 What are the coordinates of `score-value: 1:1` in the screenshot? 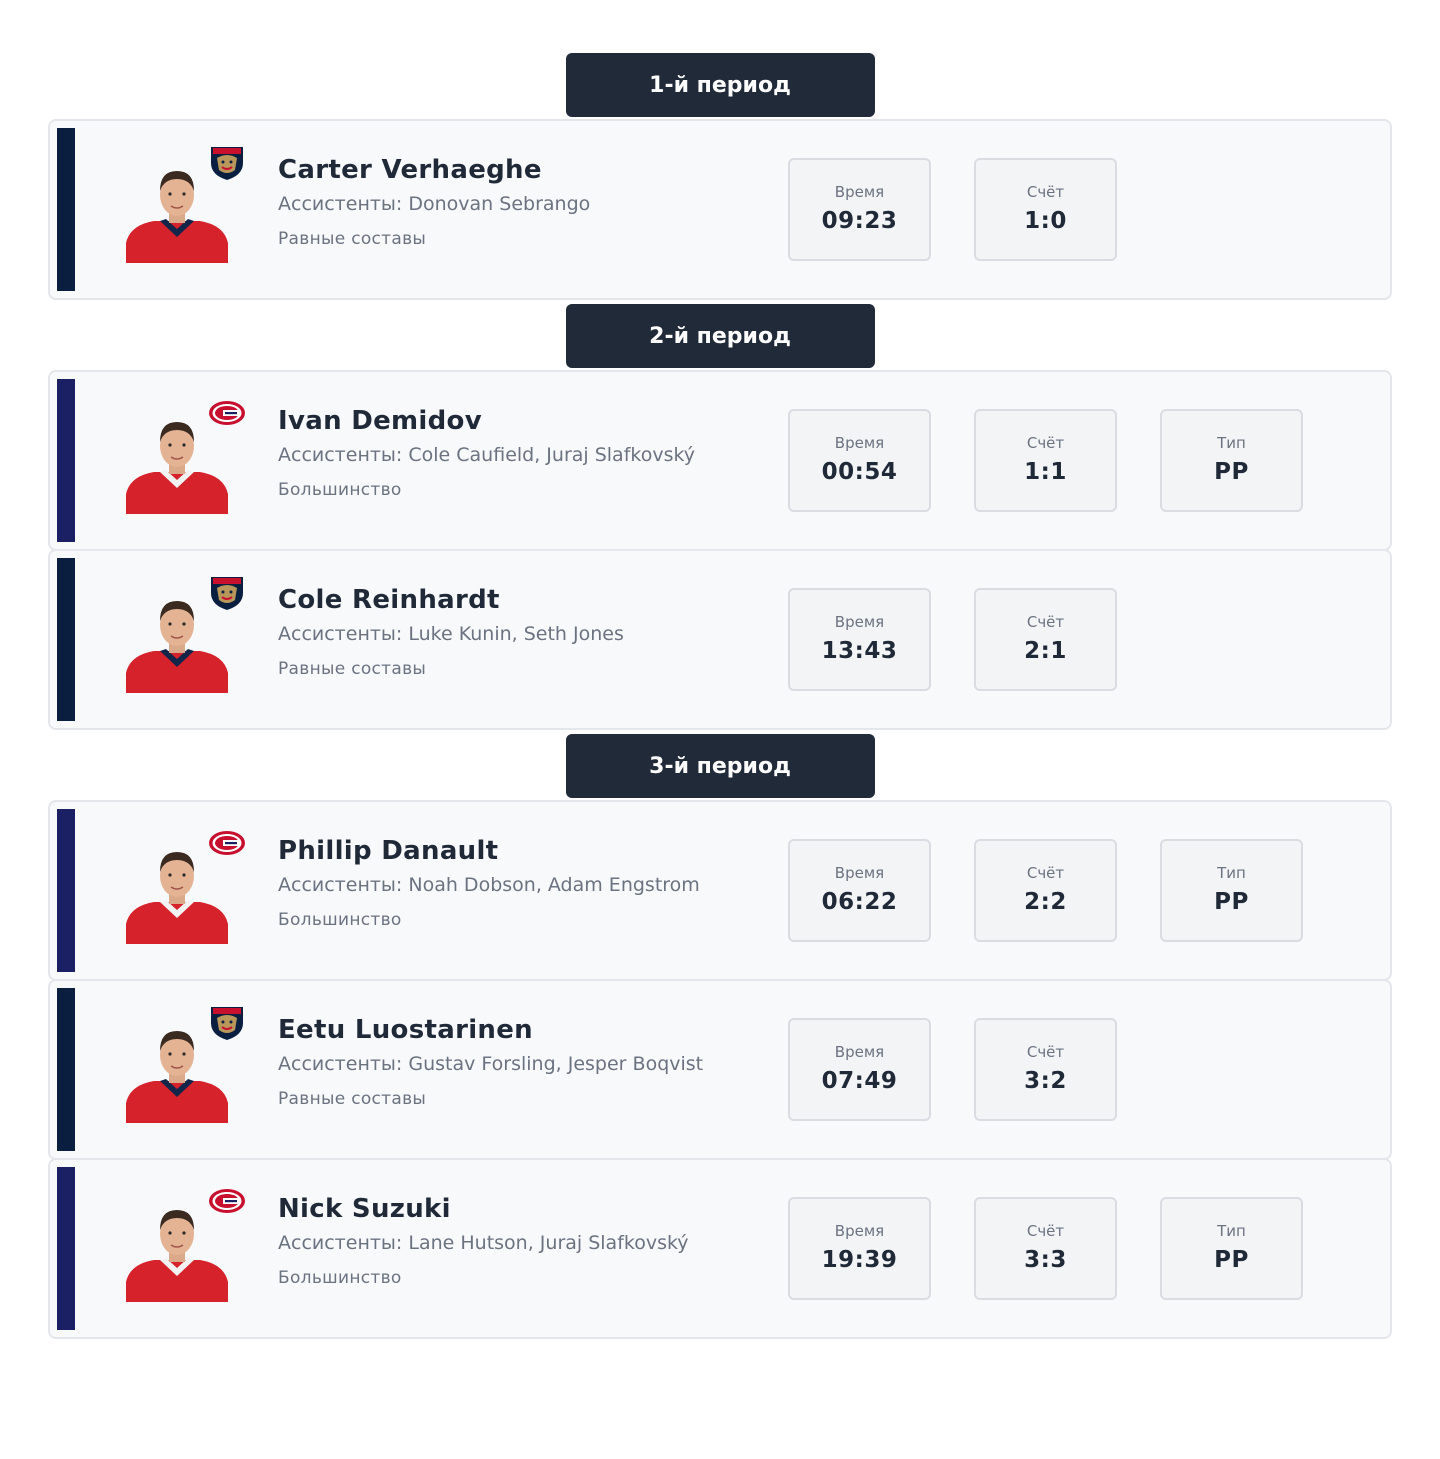 It's located at (1045, 472).